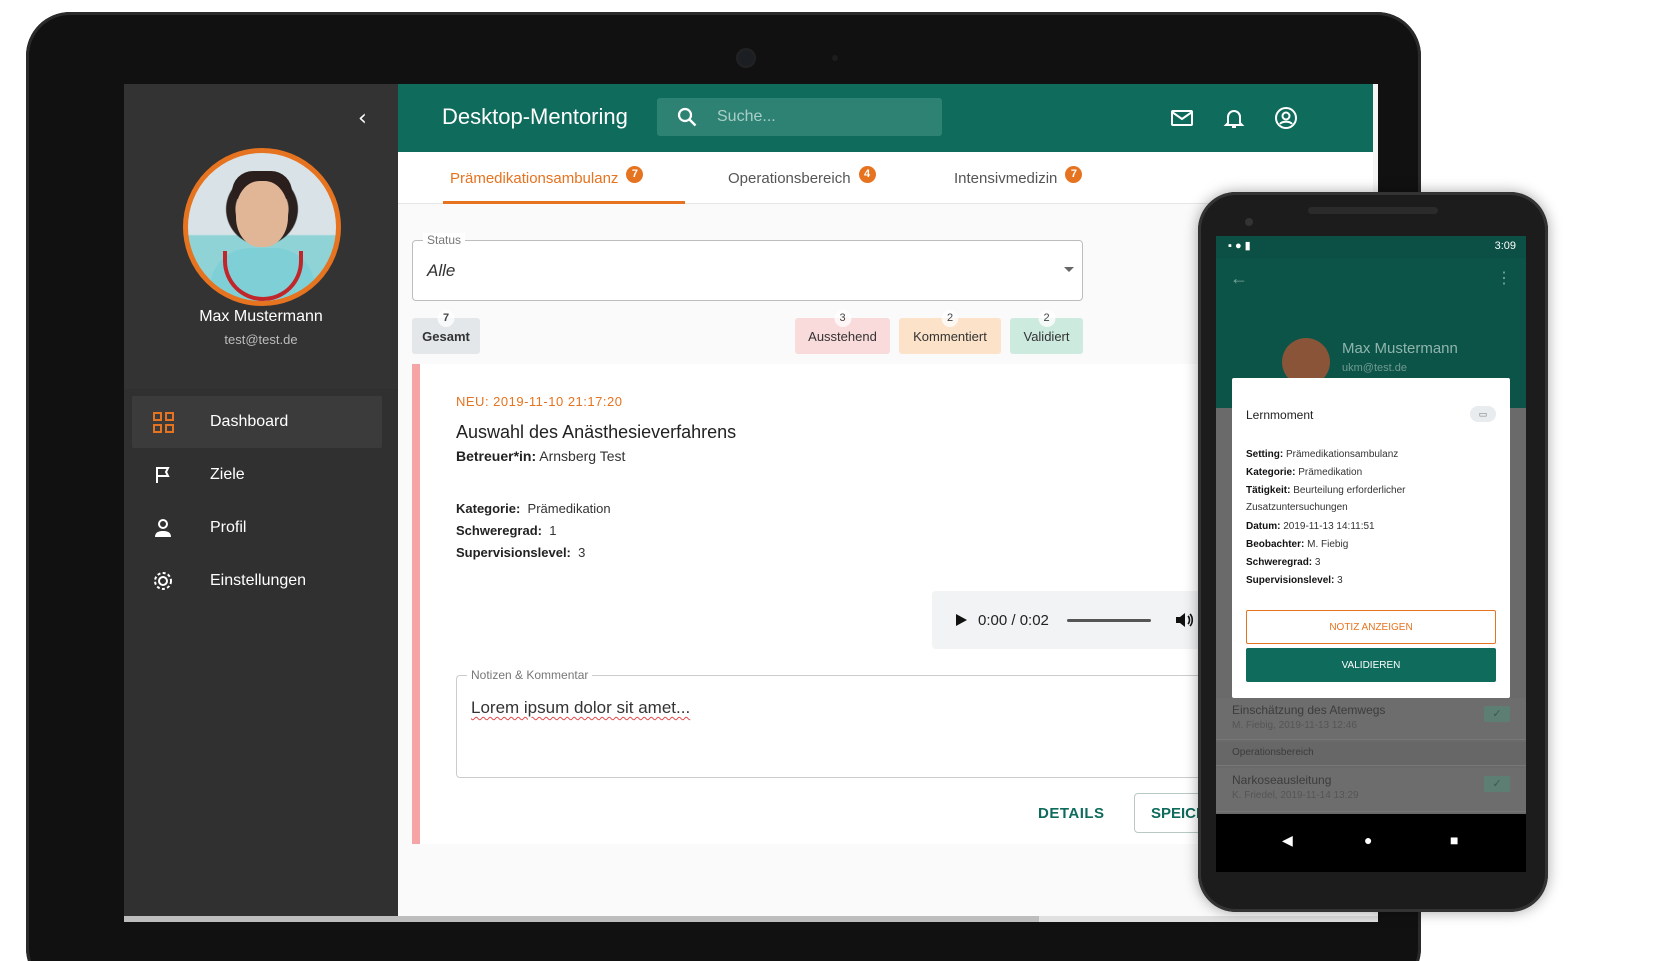 The image size is (1658, 961). I want to click on tablet-camera, so click(746, 58).